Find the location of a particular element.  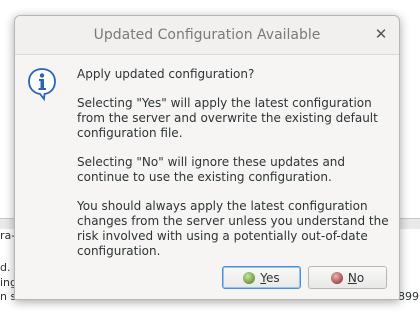

yes-button: Yes is located at coordinates (261, 277).